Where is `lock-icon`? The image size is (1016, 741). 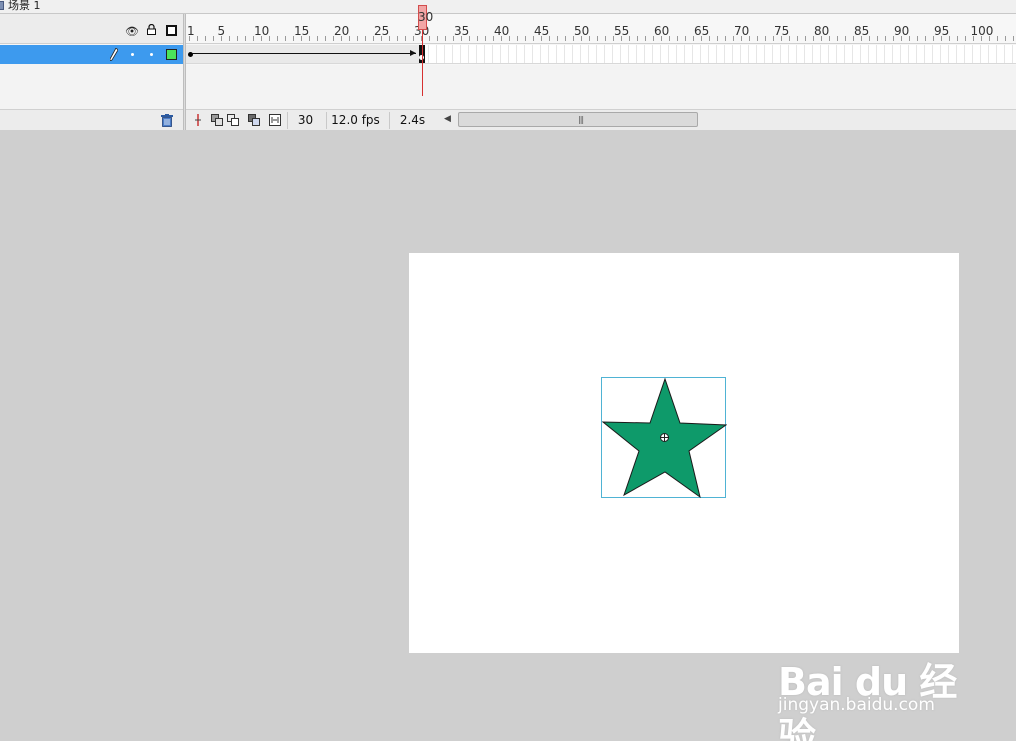
lock-icon is located at coordinates (151, 29).